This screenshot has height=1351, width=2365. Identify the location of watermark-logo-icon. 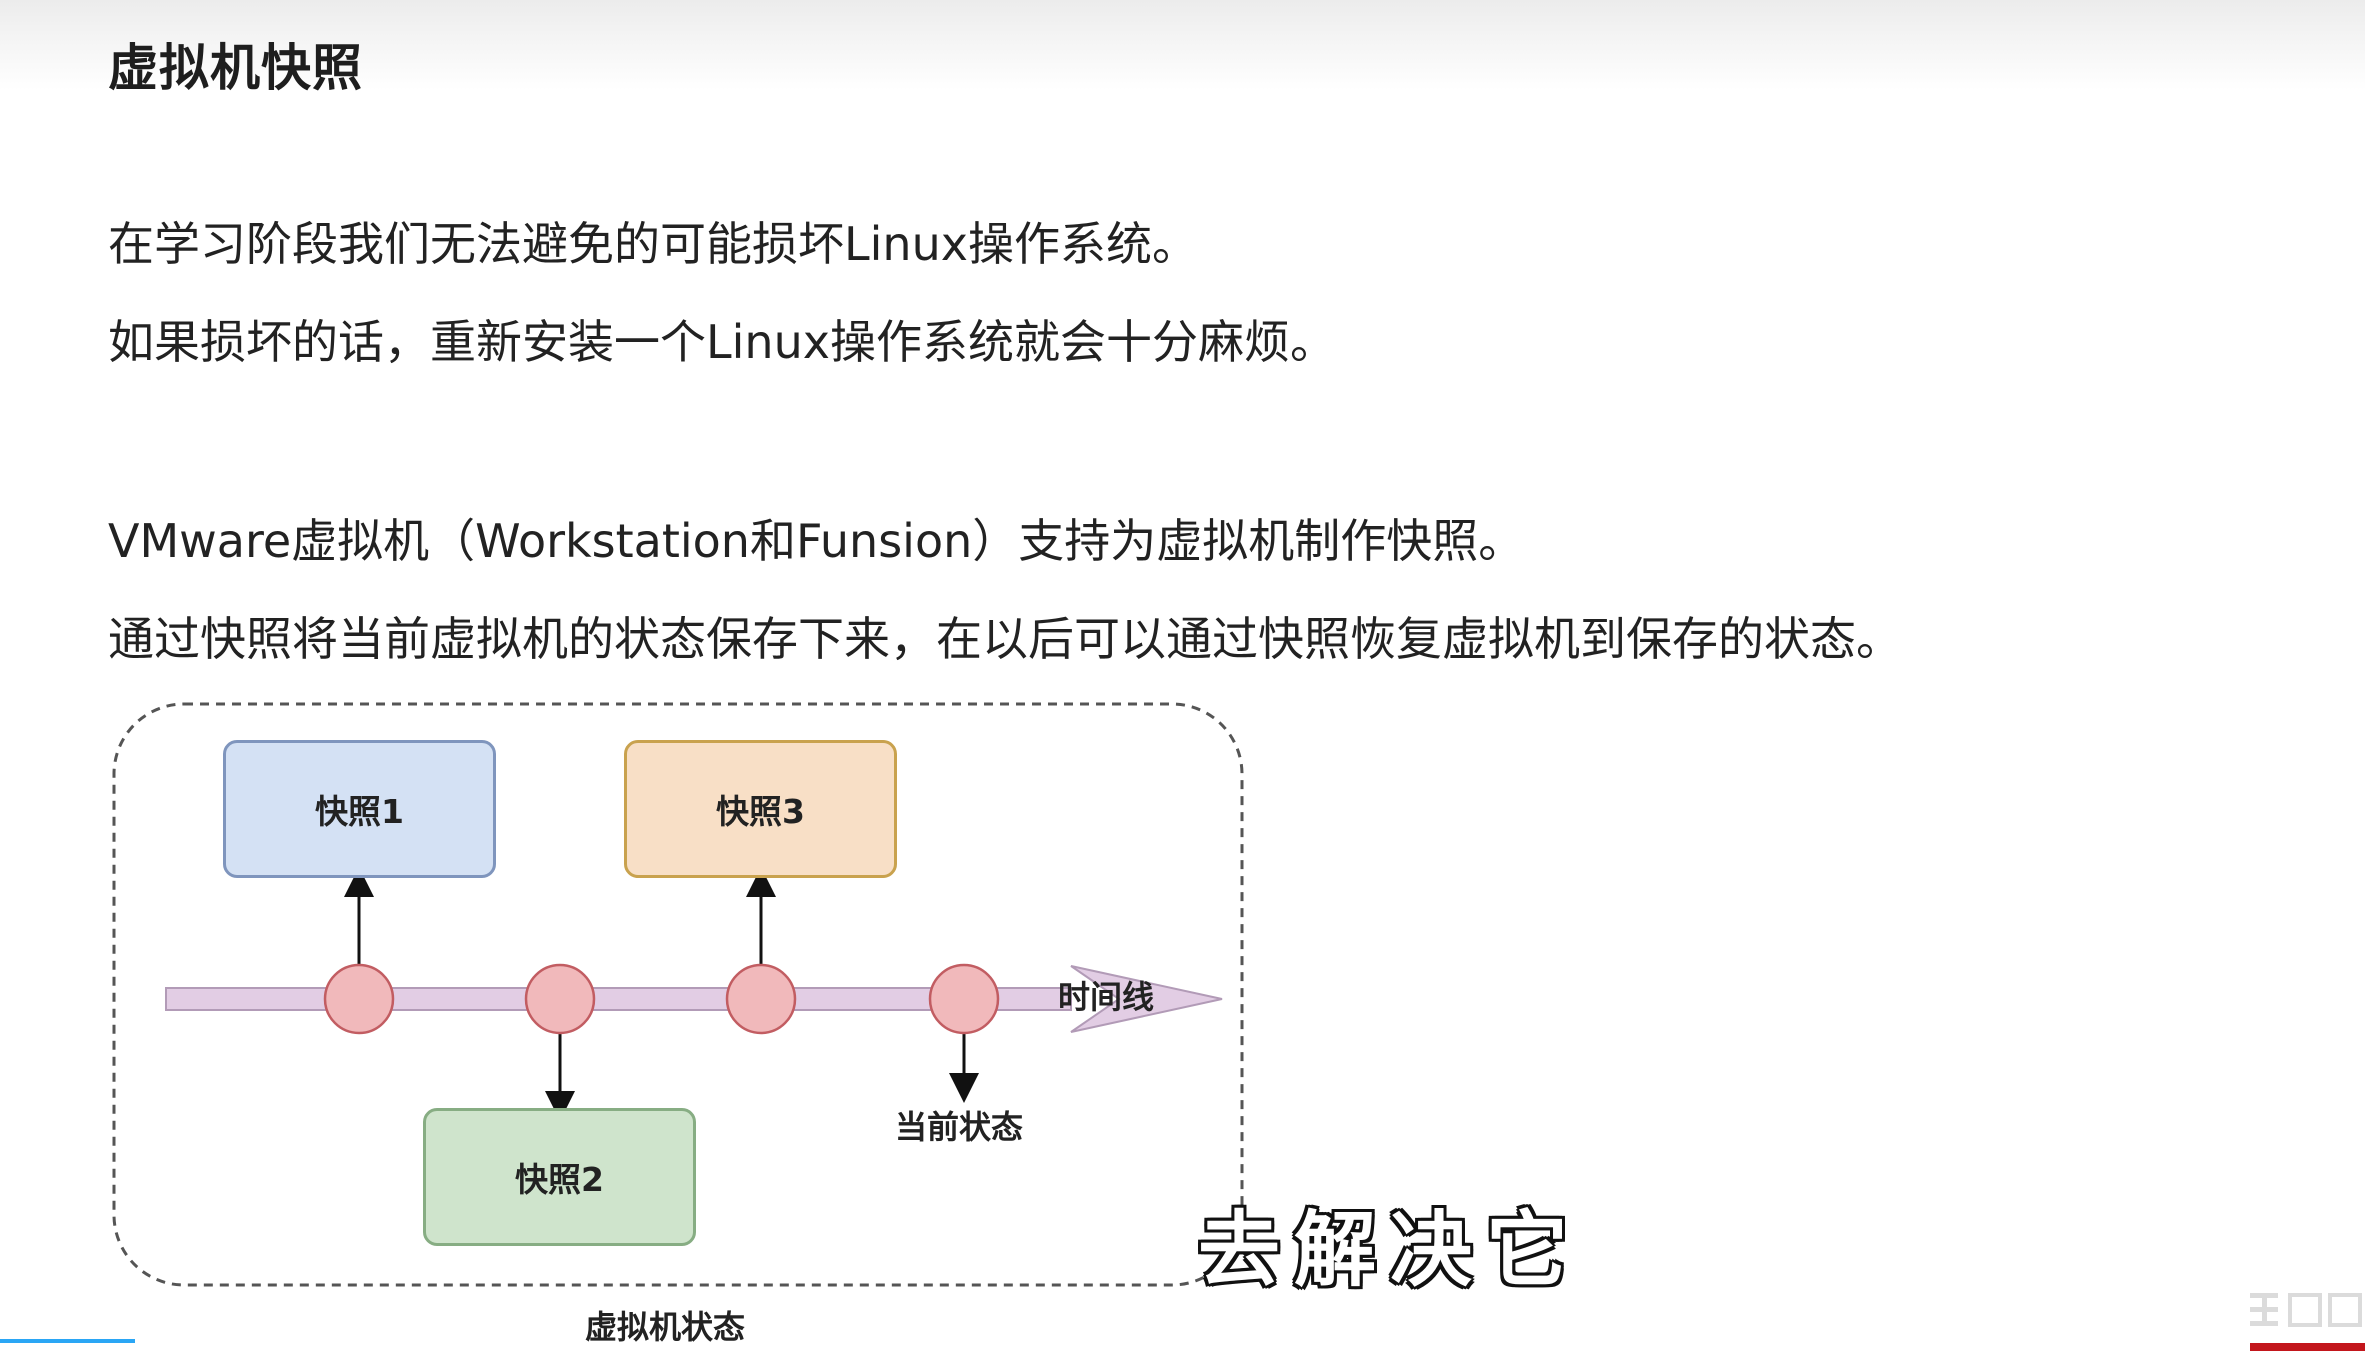
(2306, 1310).